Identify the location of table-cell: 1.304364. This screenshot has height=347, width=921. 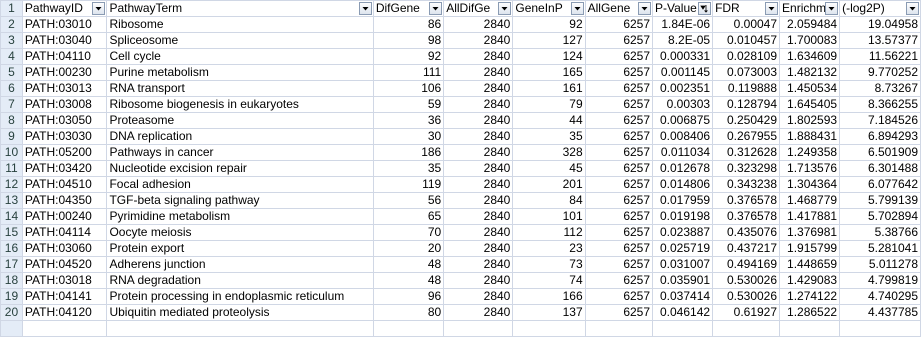
(810, 184).